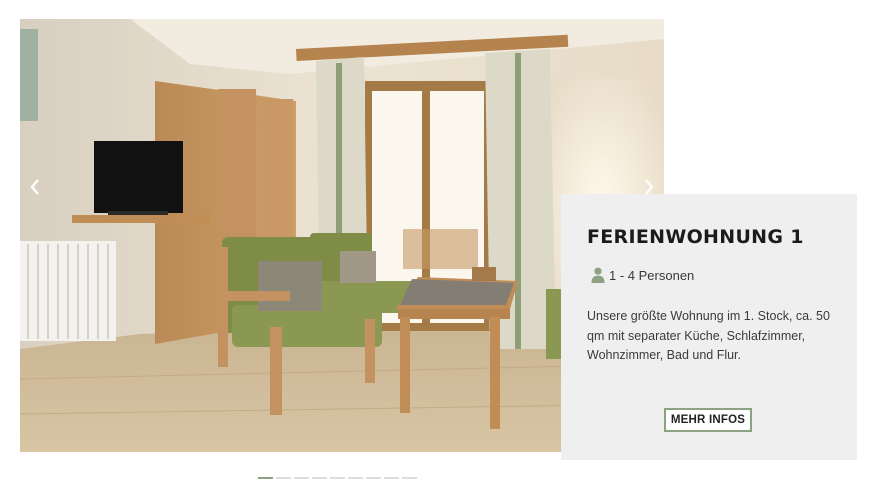 Image resolution: width=877 pixels, height=495 pixels. Describe the element at coordinates (695, 237) in the screenshot. I see `apartment-title: FERIENWOHNUNG 1` at that location.